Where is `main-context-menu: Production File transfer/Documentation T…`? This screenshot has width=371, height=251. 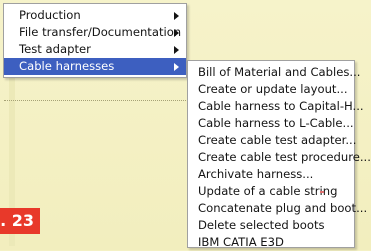 main-context-menu: Production File transfer/Documentation T… is located at coordinates (95, 40).